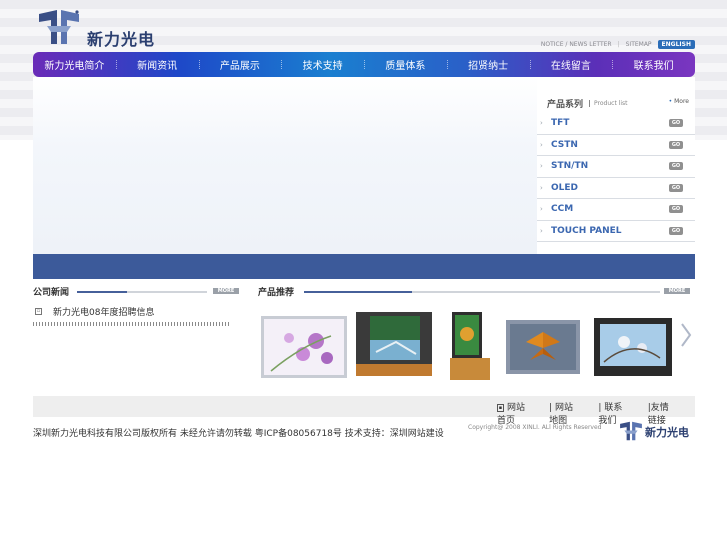 This screenshot has height=545, width=727. I want to click on nav-item-news: 新闻资讯, so click(157, 64).